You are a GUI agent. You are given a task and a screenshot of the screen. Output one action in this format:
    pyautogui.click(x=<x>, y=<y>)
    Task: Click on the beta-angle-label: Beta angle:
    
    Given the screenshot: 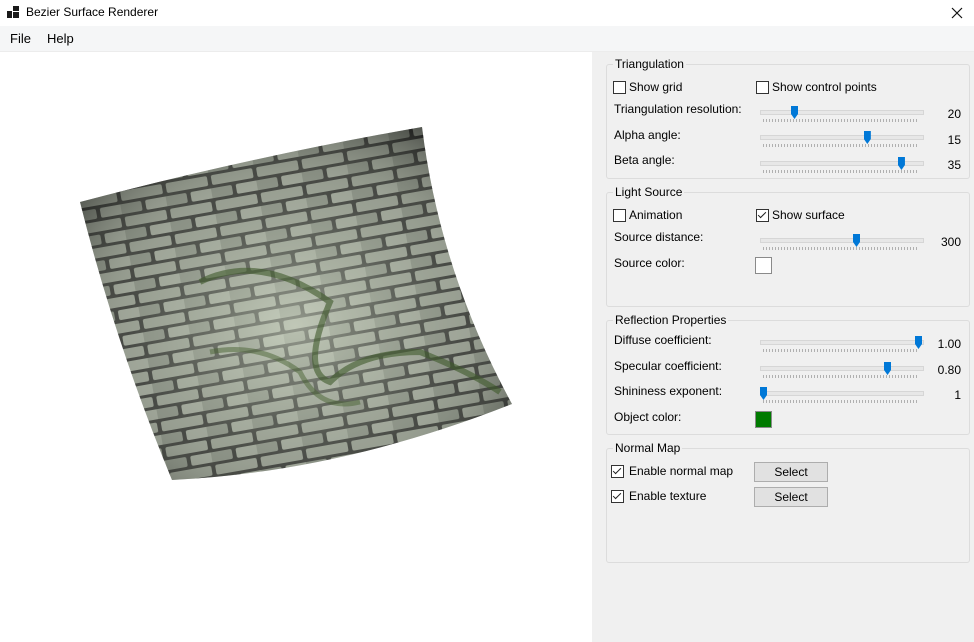 What is the action you would take?
    pyautogui.click(x=644, y=160)
    